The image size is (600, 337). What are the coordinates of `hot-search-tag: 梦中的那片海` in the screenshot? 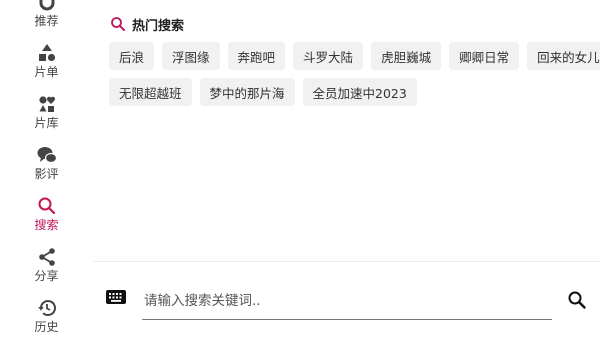 It's located at (247, 92).